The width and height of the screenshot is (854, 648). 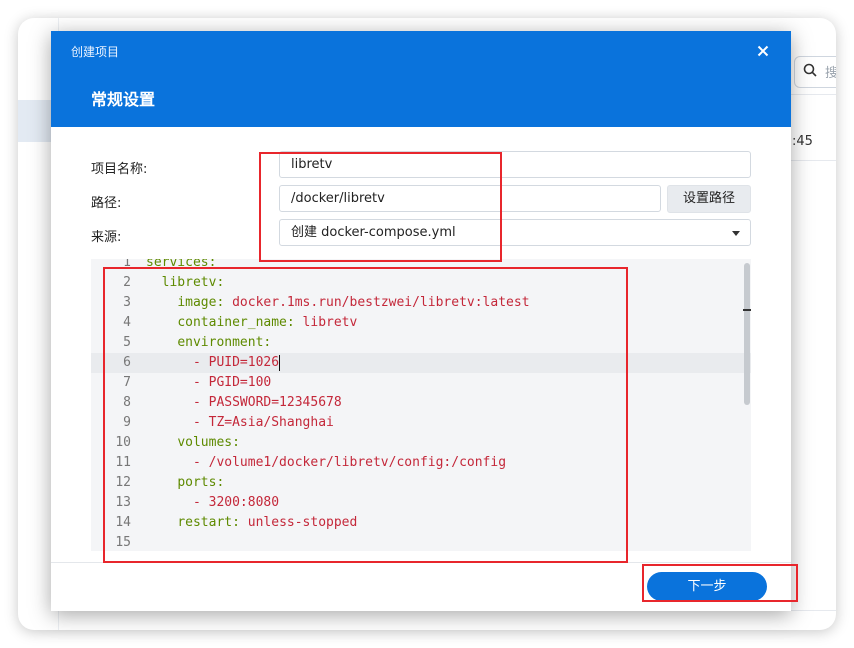 I want to click on editor-scrollbar, so click(x=747, y=334).